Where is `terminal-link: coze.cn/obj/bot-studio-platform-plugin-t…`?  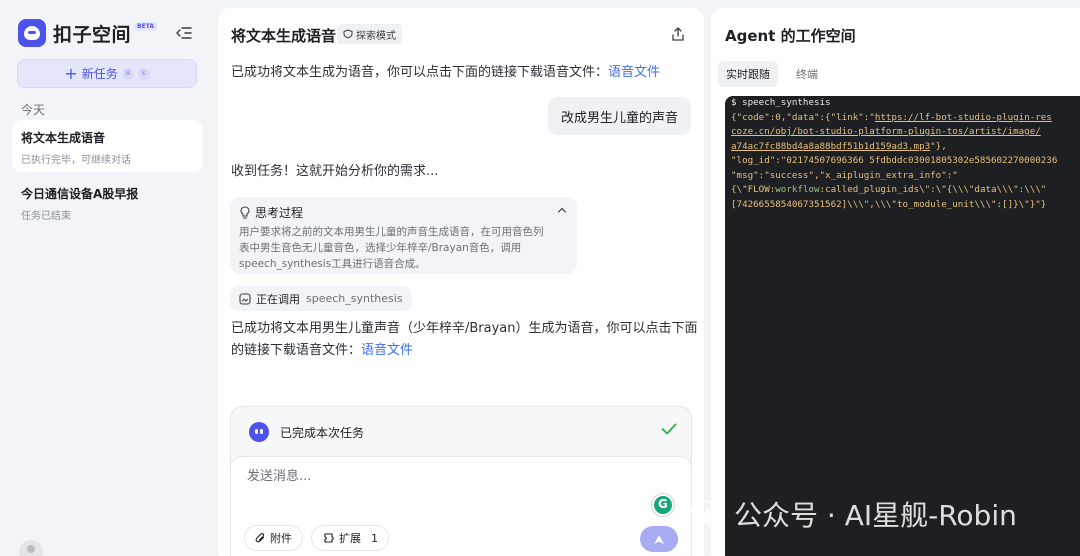 terminal-link: coze.cn/obj/bot-studio-platform-plugin-t… is located at coordinates (905, 132).